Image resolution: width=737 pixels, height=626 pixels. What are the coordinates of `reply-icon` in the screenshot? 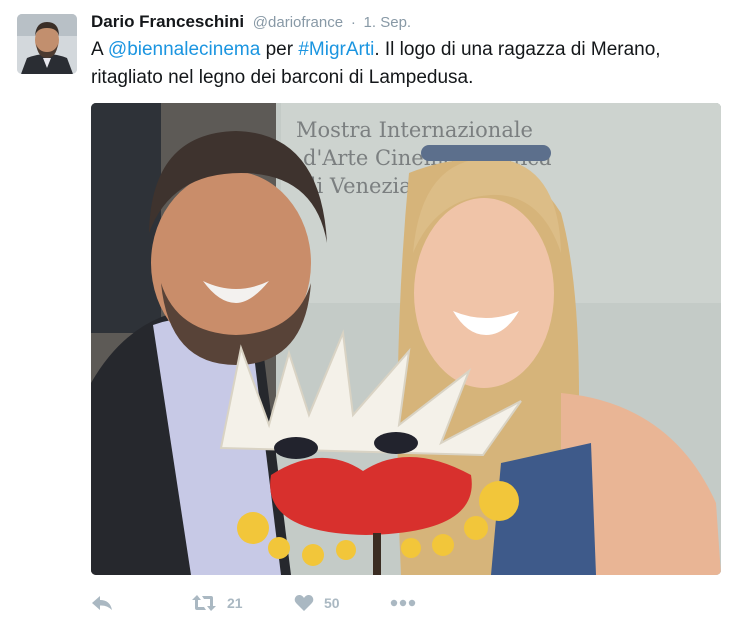 It's located at (102, 603).